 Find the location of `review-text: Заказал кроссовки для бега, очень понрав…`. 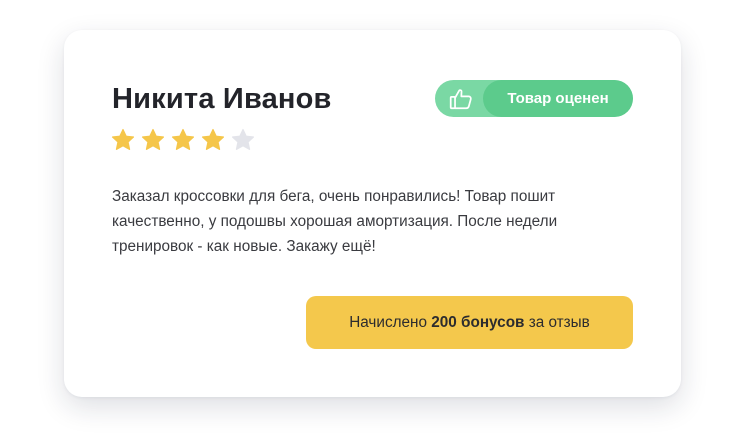

review-text: Заказал кроссовки для бега, очень понрав… is located at coordinates (335, 221).